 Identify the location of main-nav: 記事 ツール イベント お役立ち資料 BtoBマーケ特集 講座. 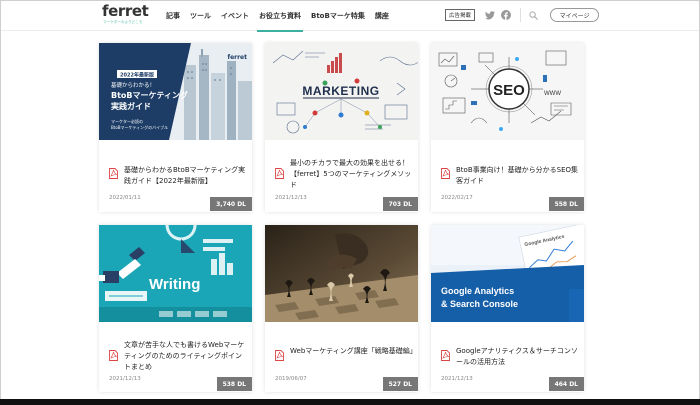
(277, 16).